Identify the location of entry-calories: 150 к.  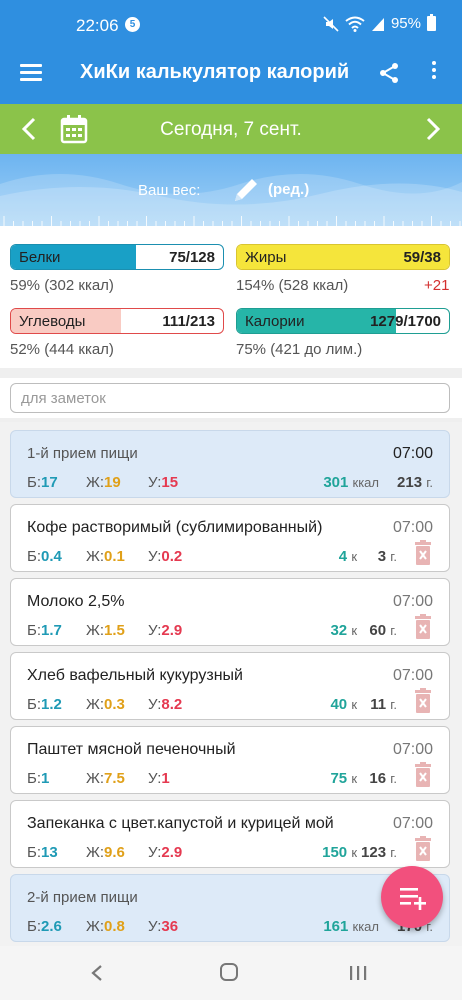
(339, 852).